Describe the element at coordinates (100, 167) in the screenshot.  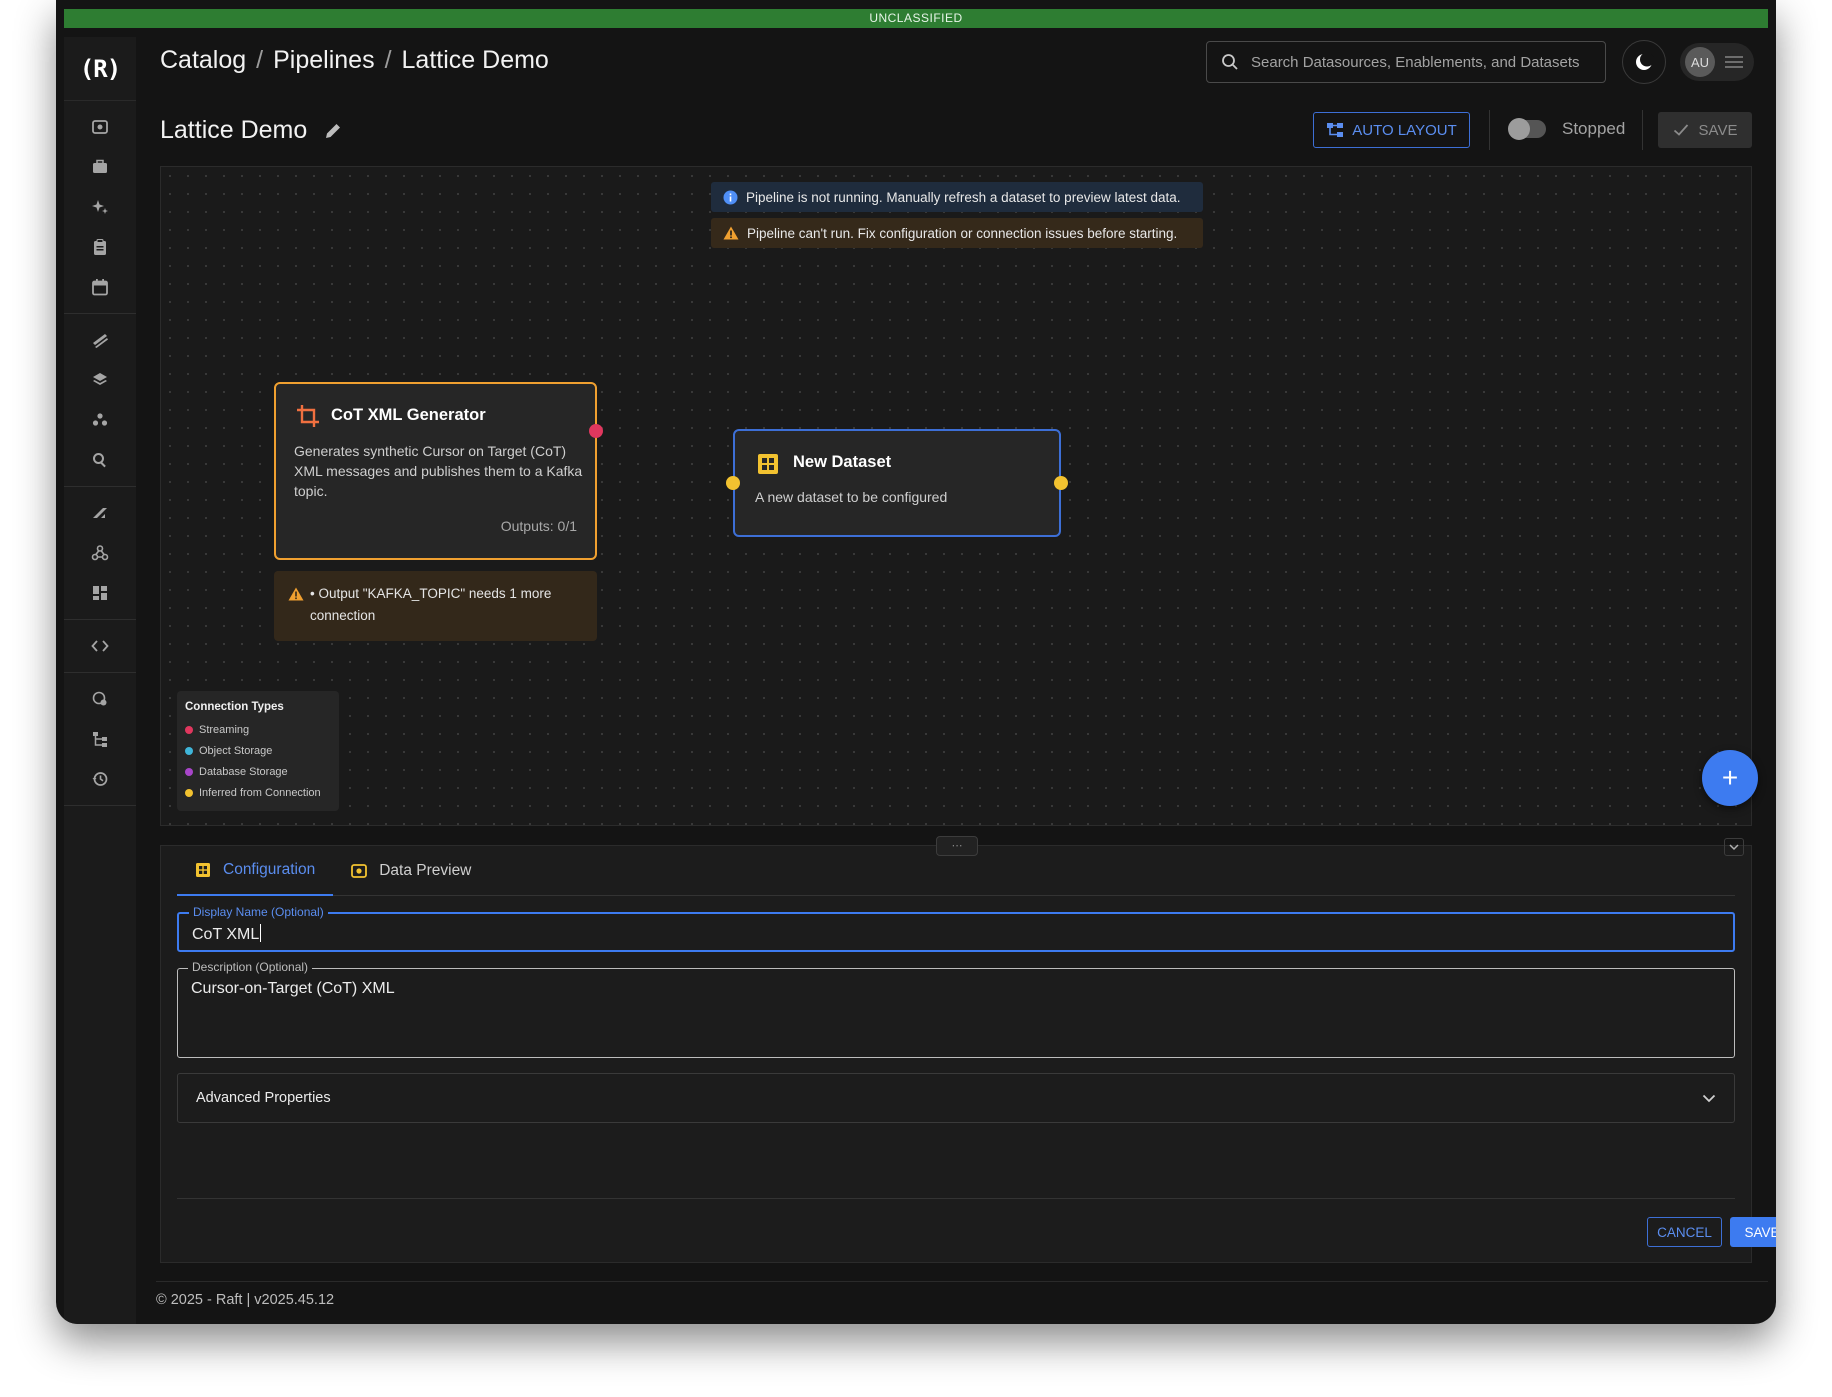
I see `briefcase-icon` at that location.